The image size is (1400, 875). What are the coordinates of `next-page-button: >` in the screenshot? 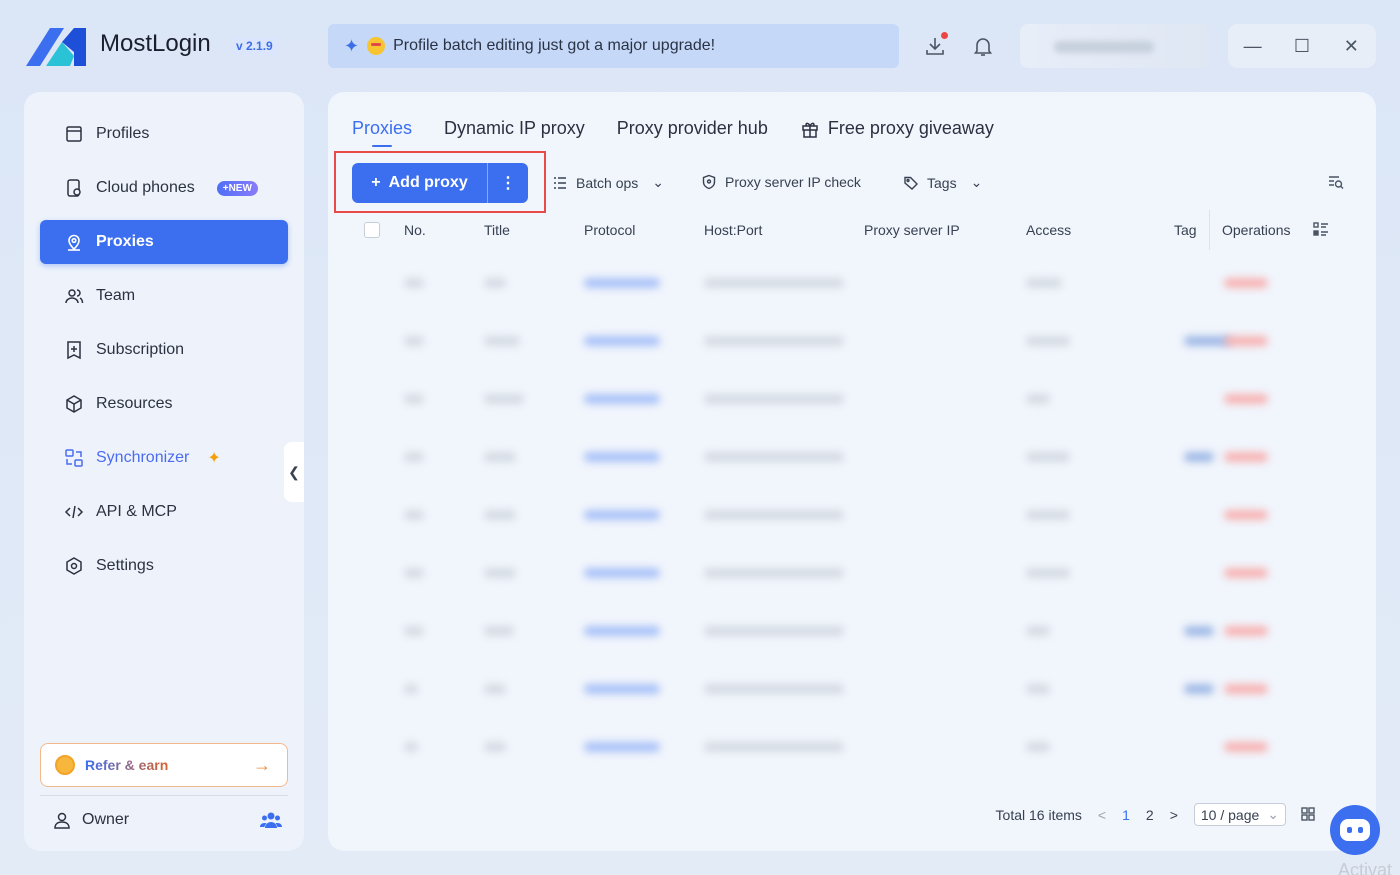 It's located at (1174, 815).